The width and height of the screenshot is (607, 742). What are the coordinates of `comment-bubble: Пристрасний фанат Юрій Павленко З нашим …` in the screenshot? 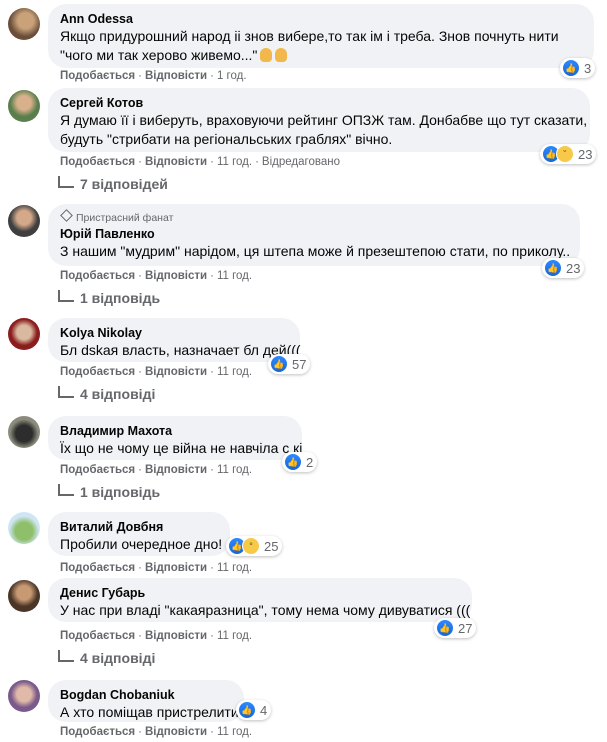 It's located at (314, 235).